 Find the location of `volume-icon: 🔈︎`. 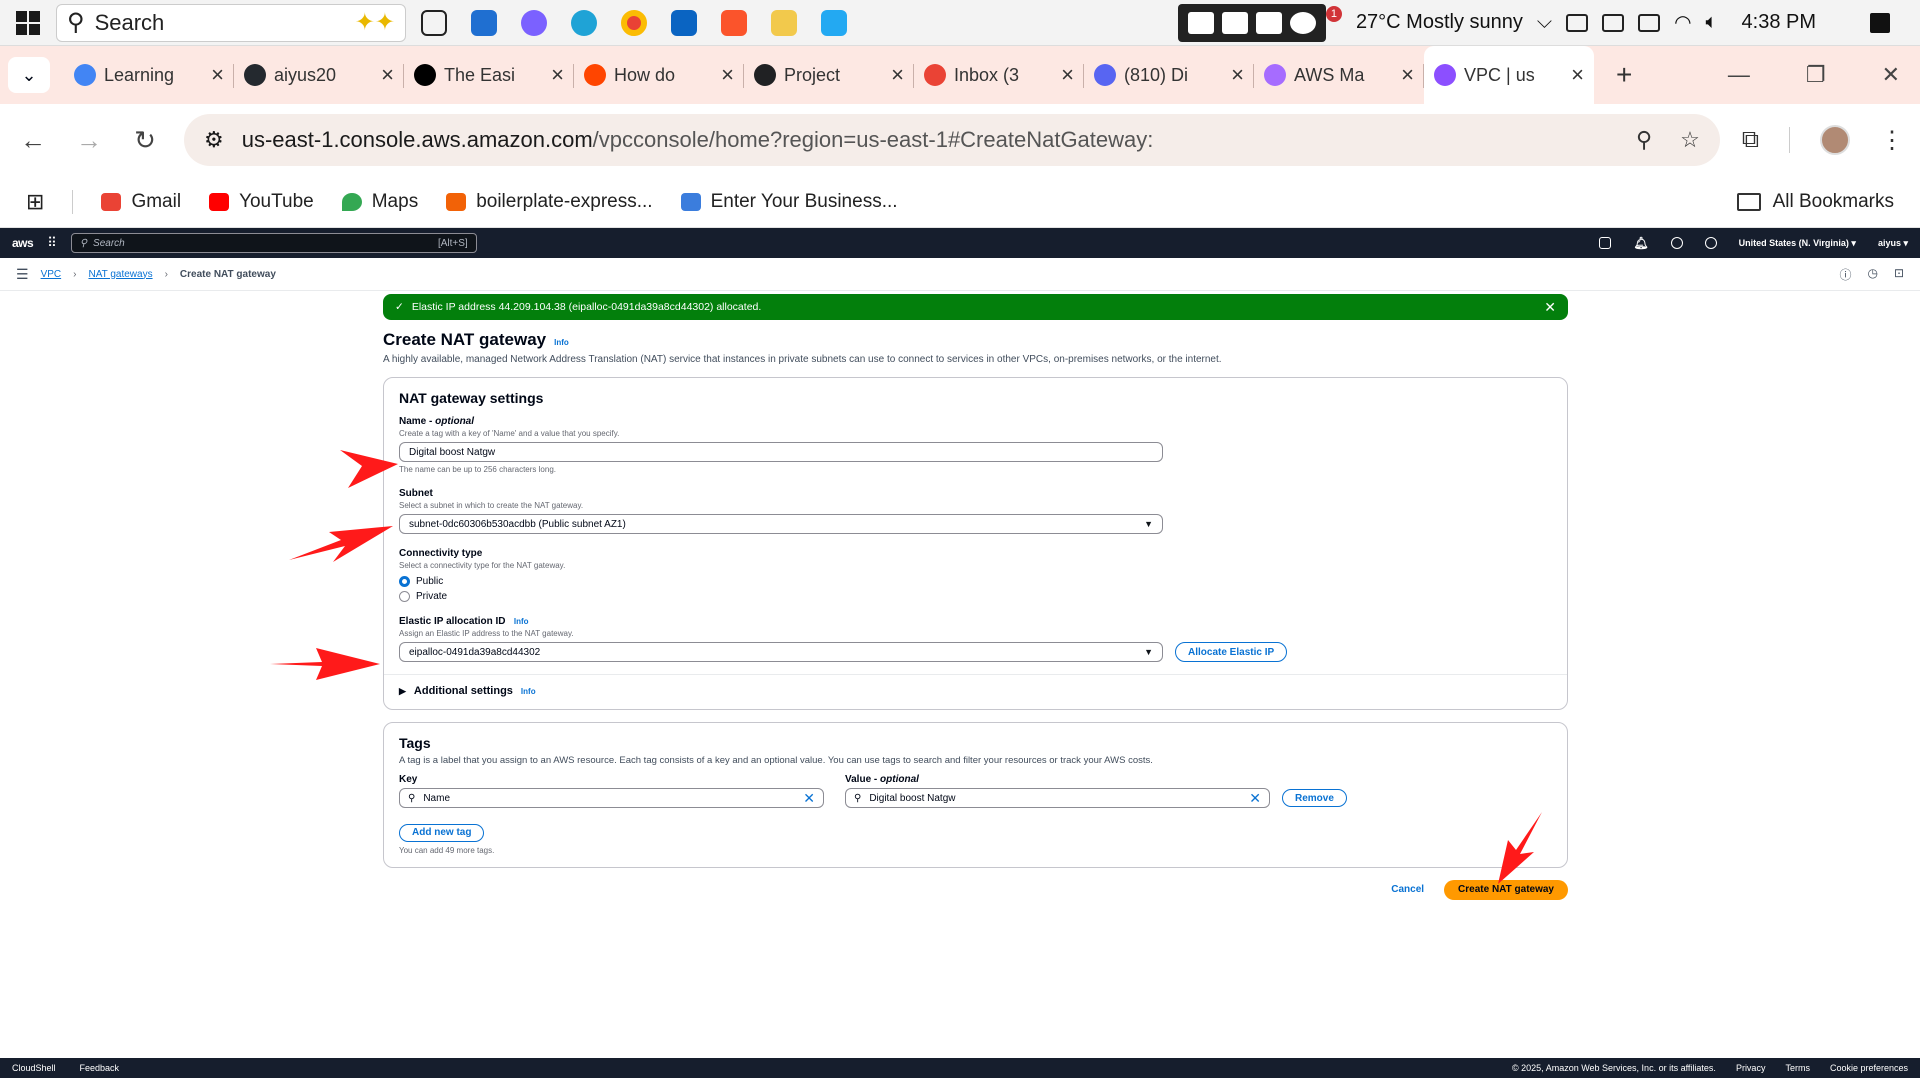

volume-icon: 🔈︎ is located at coordinates (1712, 22).